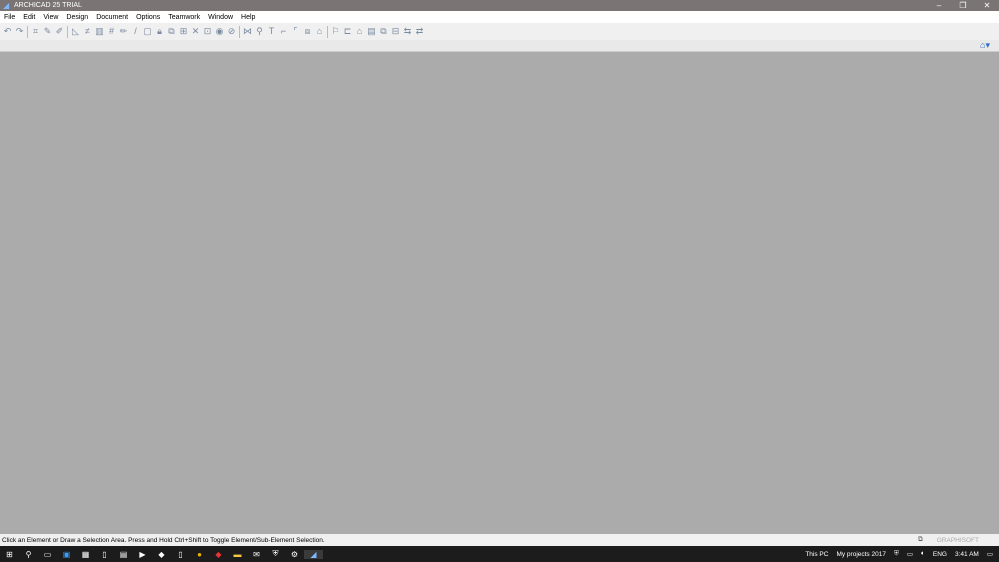 Image resolution: width=999 pixels, height=562 pixels. I want to click on menu-teamwork: Teamwork, so click(184, 17).